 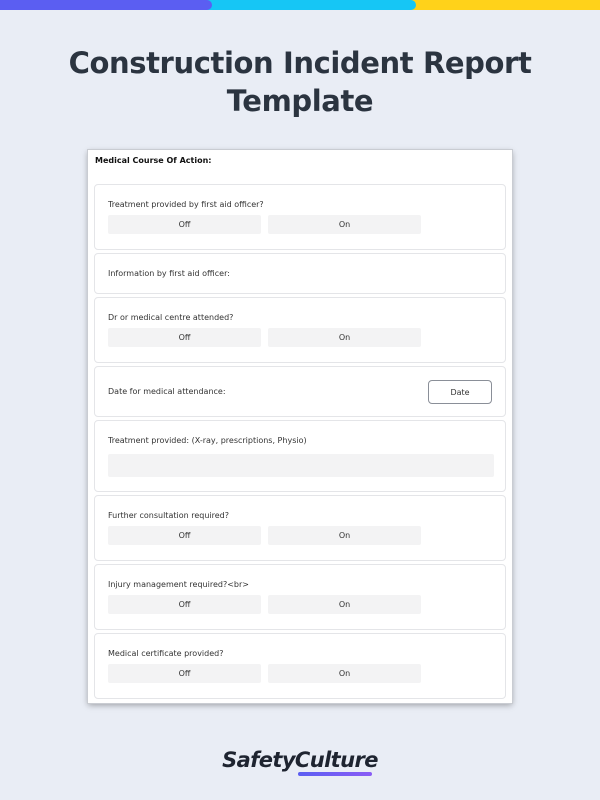 I want to click on brand-logo: SafetyCulture, so click(x=300, y=762).